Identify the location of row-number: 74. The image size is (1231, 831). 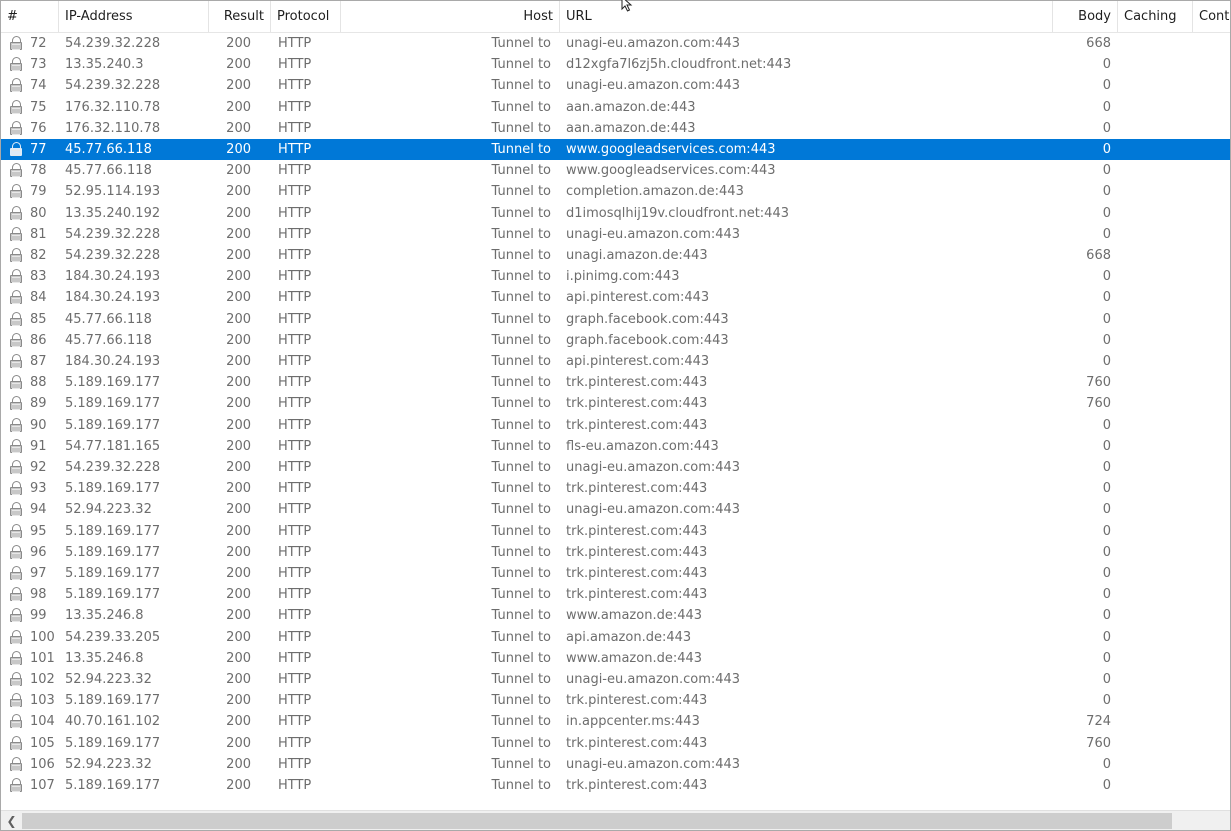
(38, 86).